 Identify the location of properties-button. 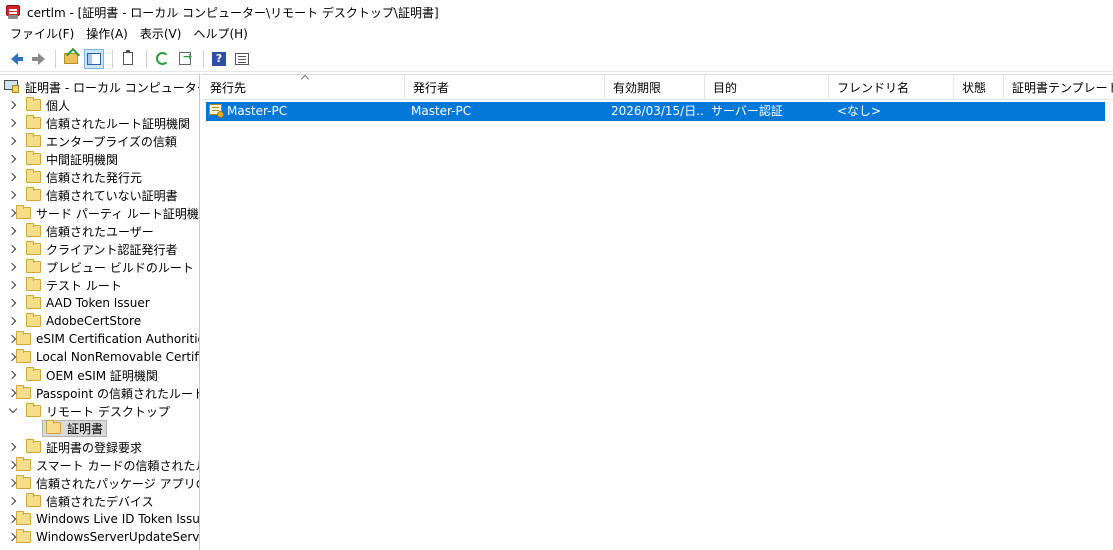
(242, 59).